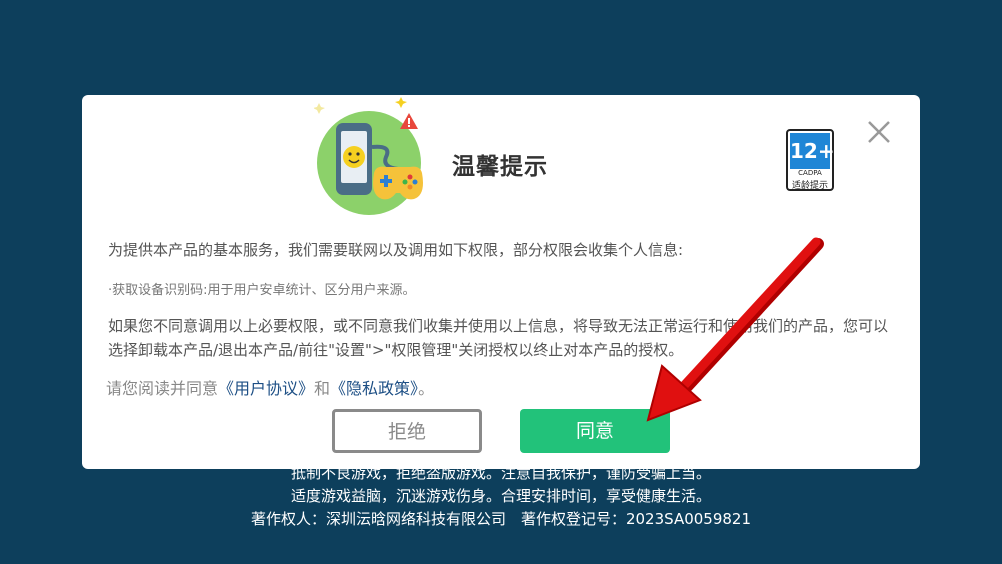 This screenshot has height=564, width=1002. I want to click on agree-button: 同意, so click(595, 431).